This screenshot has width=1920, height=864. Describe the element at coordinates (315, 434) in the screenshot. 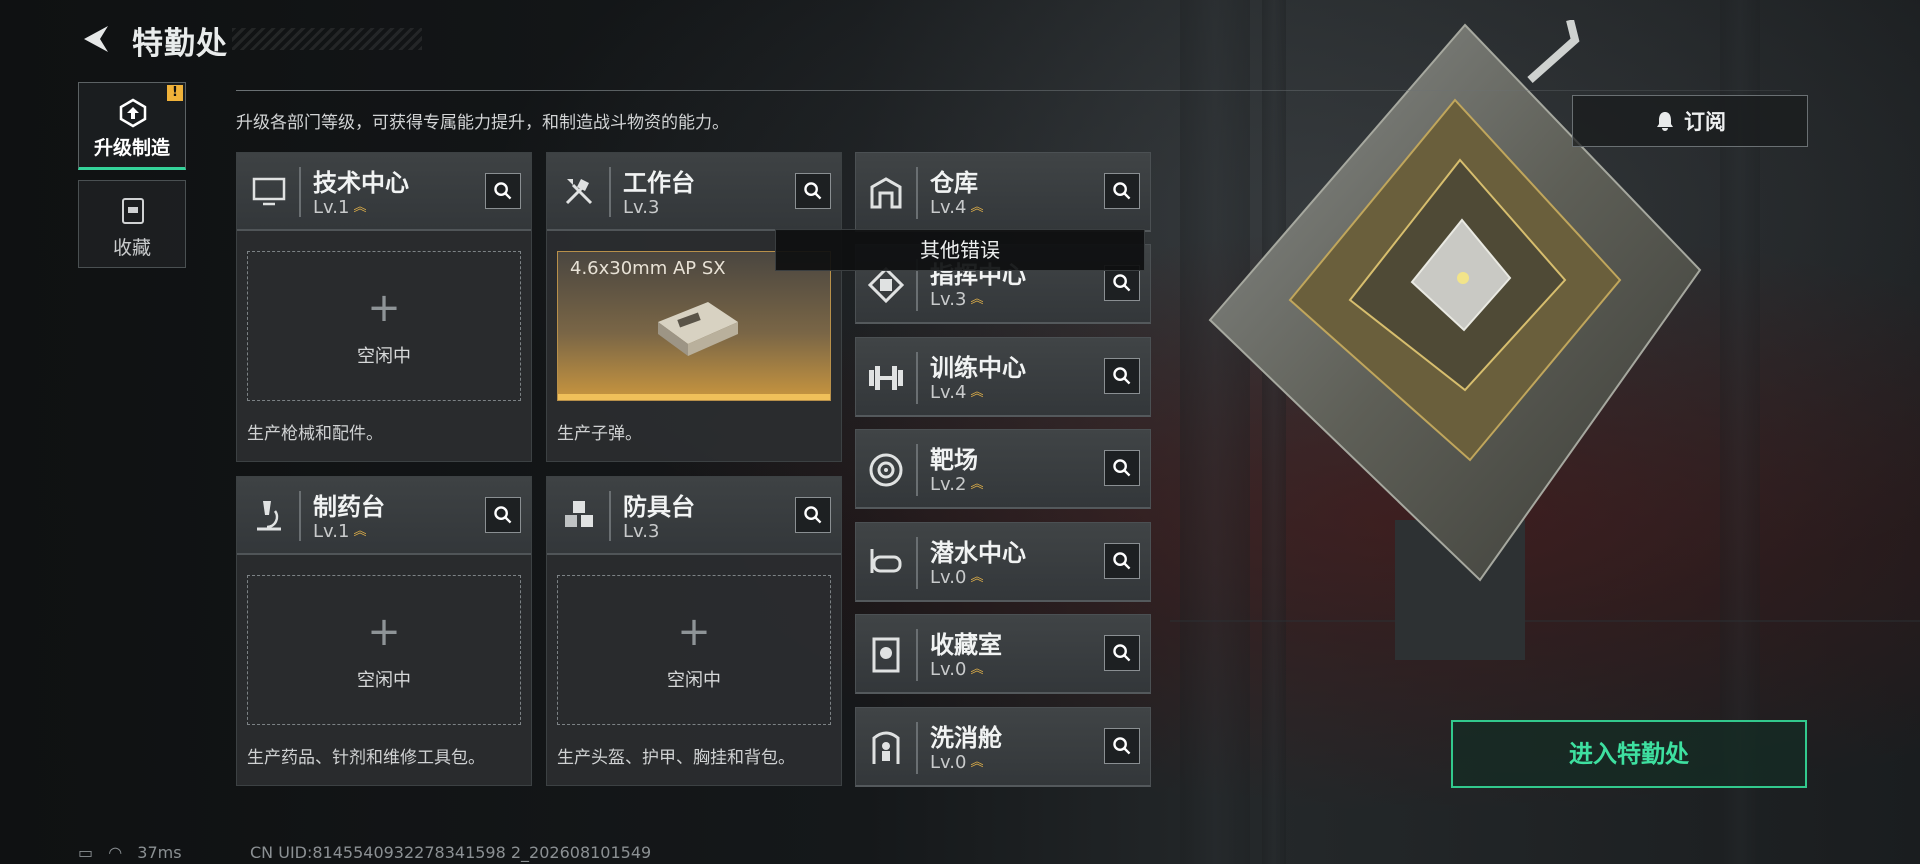

I see `card-description: 生产枪械和配件。` at that location.